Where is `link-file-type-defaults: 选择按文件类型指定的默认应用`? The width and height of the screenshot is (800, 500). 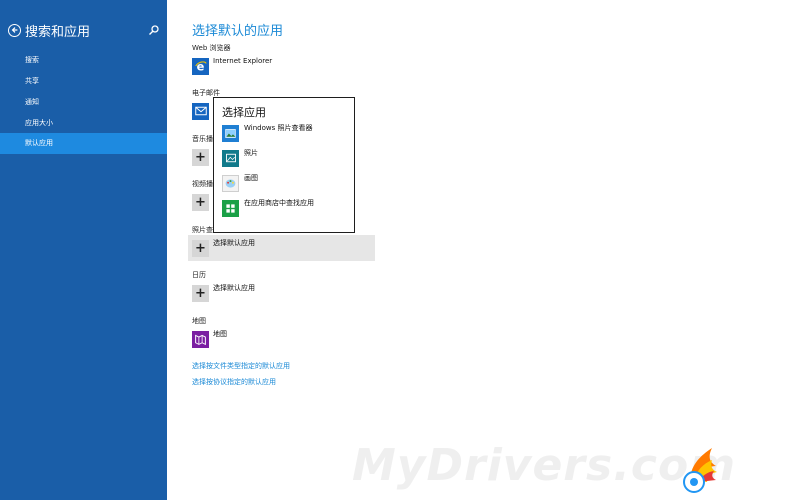
link-file-type-defaults: 选择按文件类型指定的默认应用 is located at coordinates (241, 366).